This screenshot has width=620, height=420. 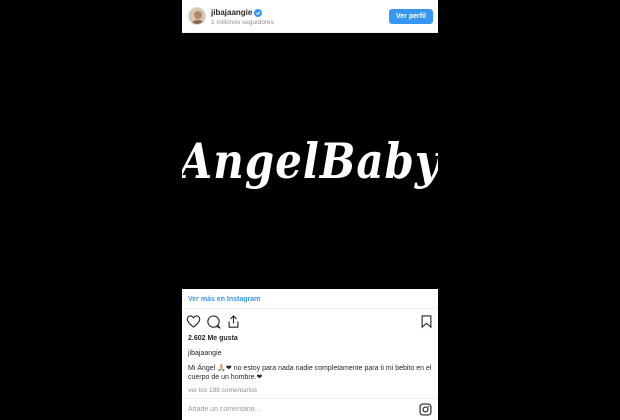 What do you see at coordinates (224, 299) in the screenshot?
I see `view-more-link: Ver más en Instagram` at bounding box center [224, 299].